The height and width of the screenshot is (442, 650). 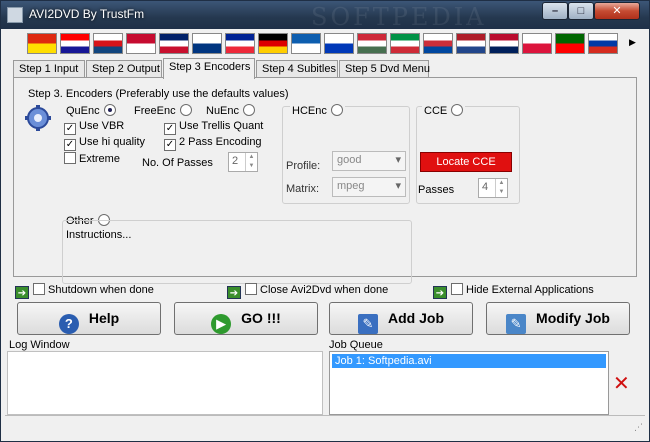 What do you see at coordinates (99, 159) in the screenshot?
I see `extreme-label: Extreme` at bounding box center [99, 159].